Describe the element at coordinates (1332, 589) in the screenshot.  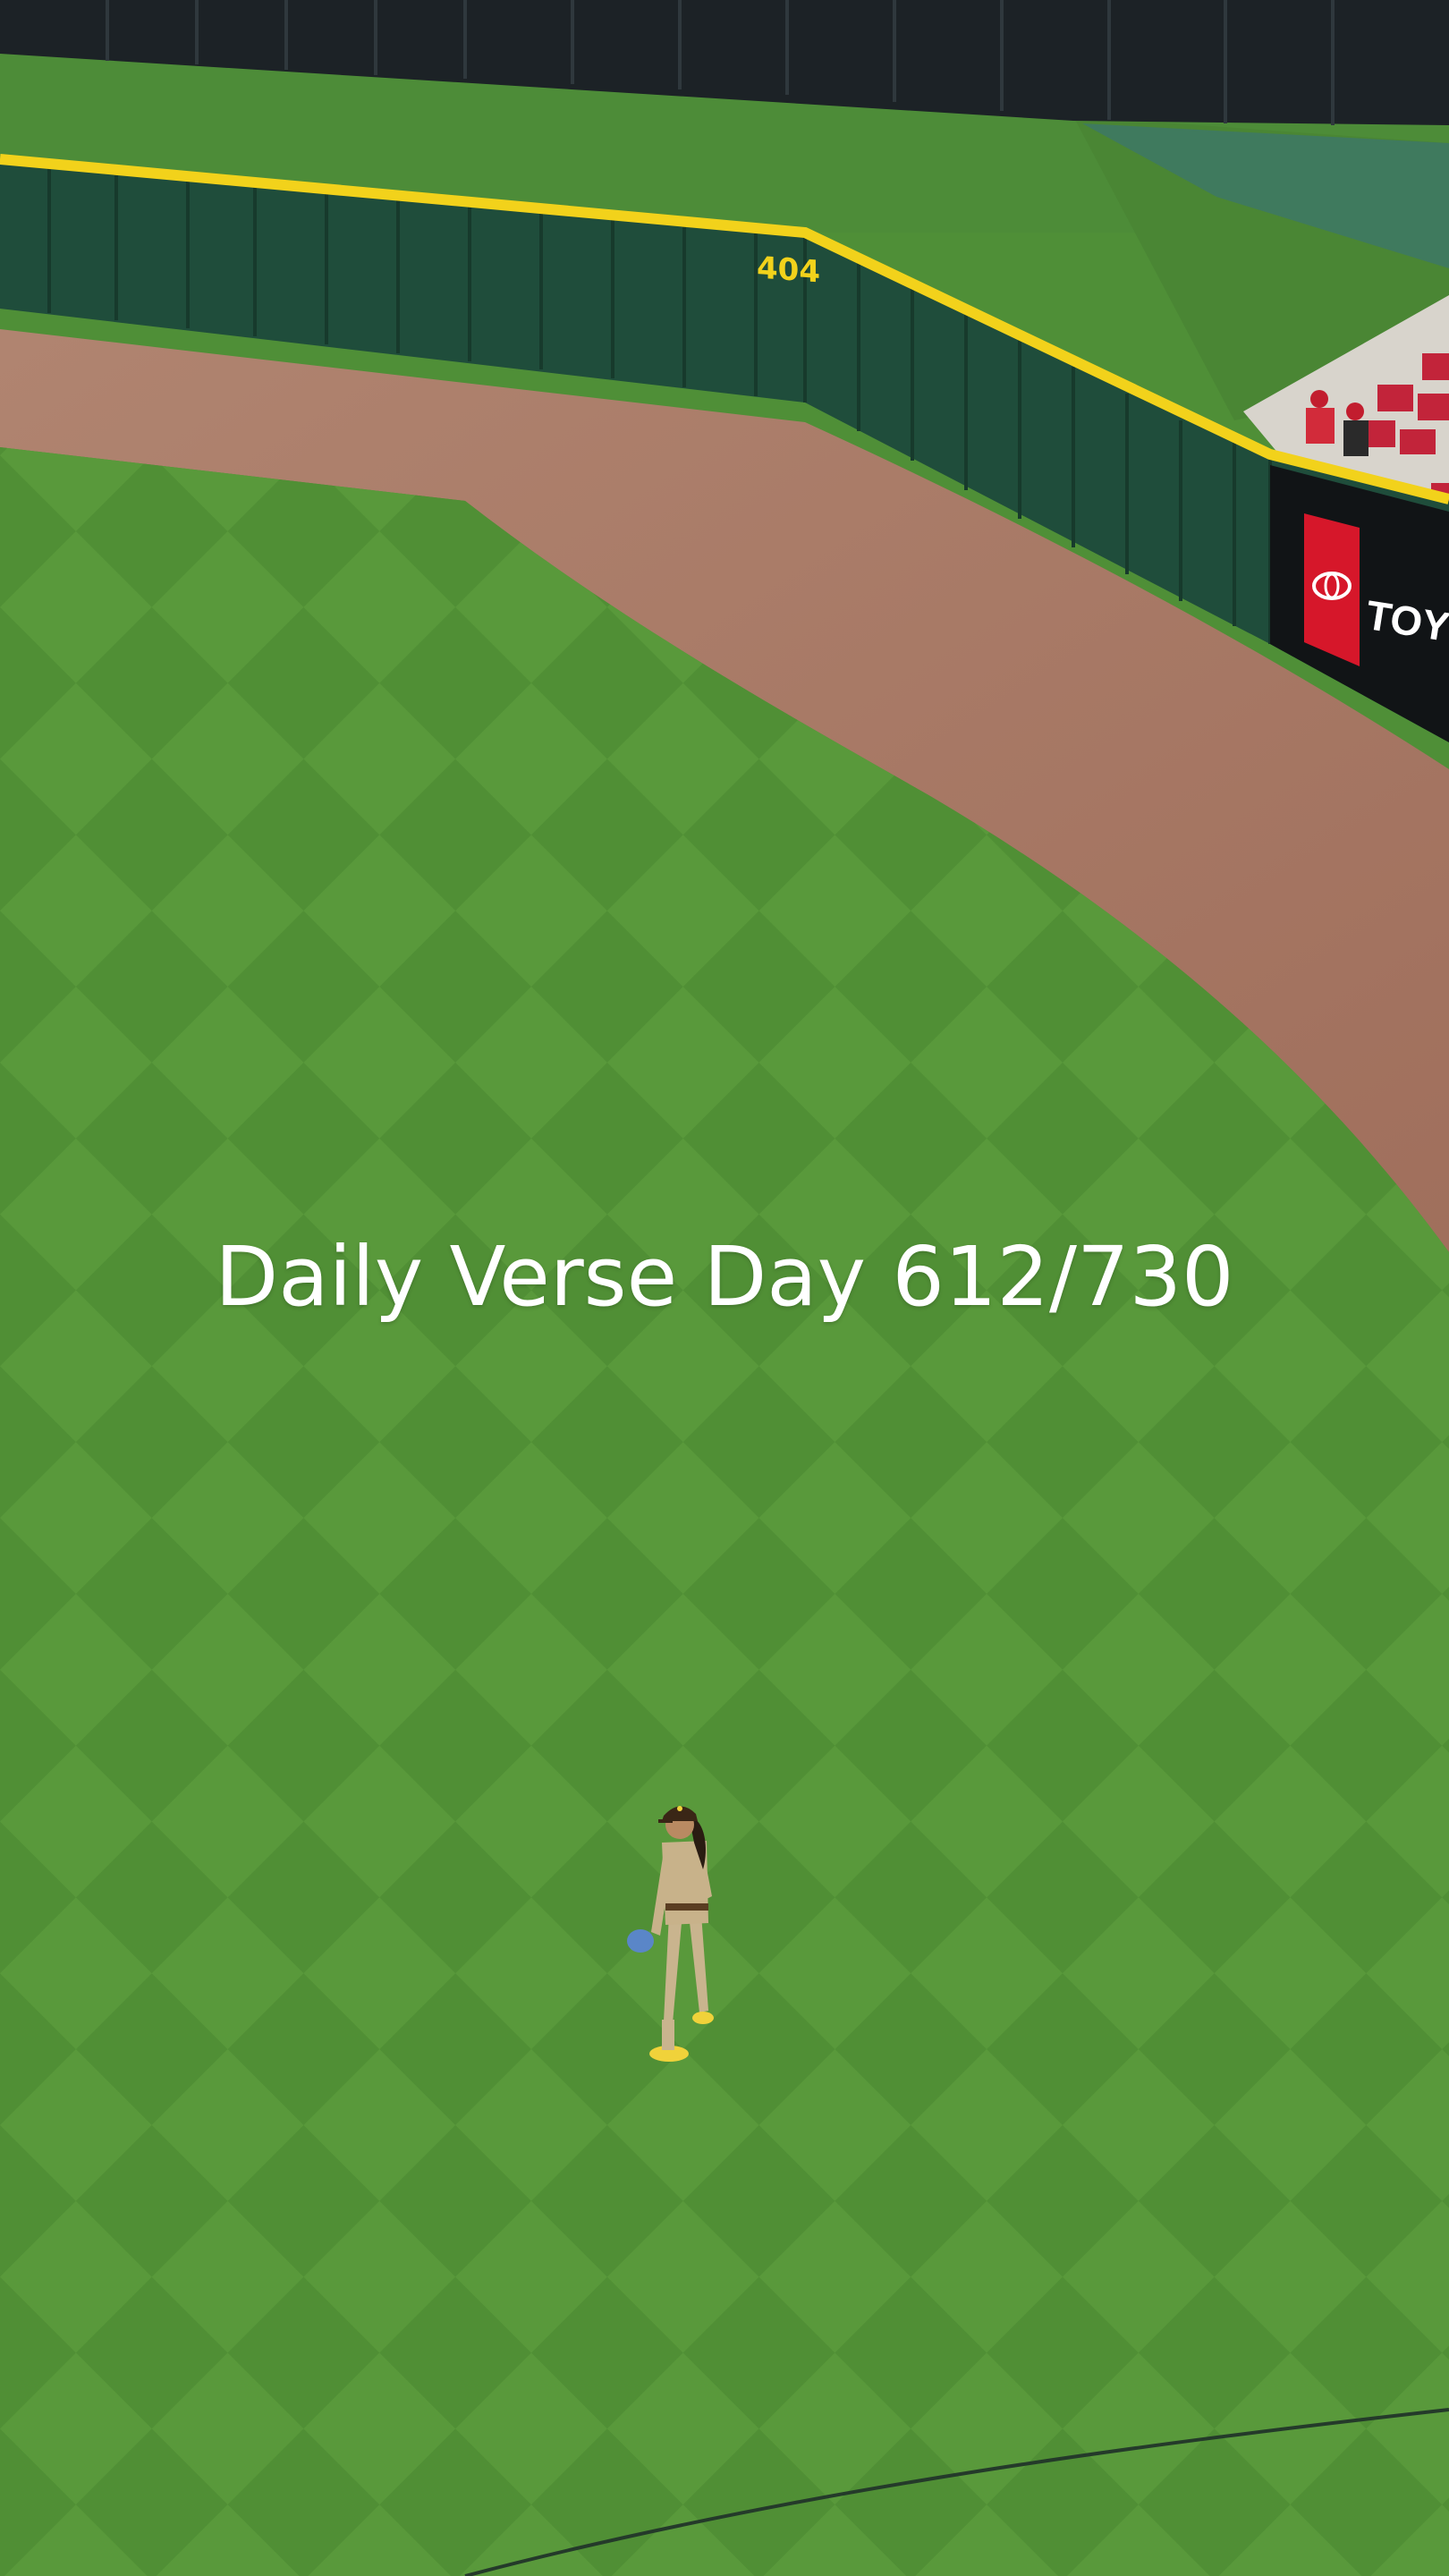
I see `sponsor-logo-box` at that location.